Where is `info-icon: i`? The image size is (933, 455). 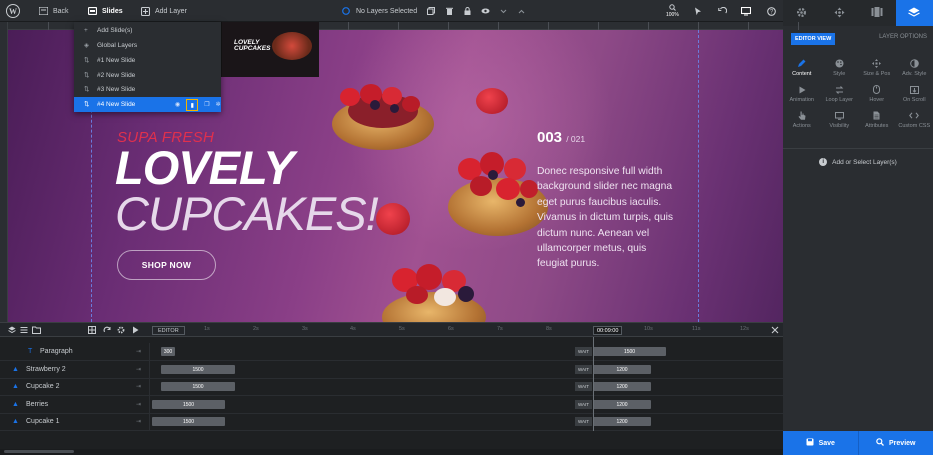
info-icon: i is located at coordinates (823, 162).